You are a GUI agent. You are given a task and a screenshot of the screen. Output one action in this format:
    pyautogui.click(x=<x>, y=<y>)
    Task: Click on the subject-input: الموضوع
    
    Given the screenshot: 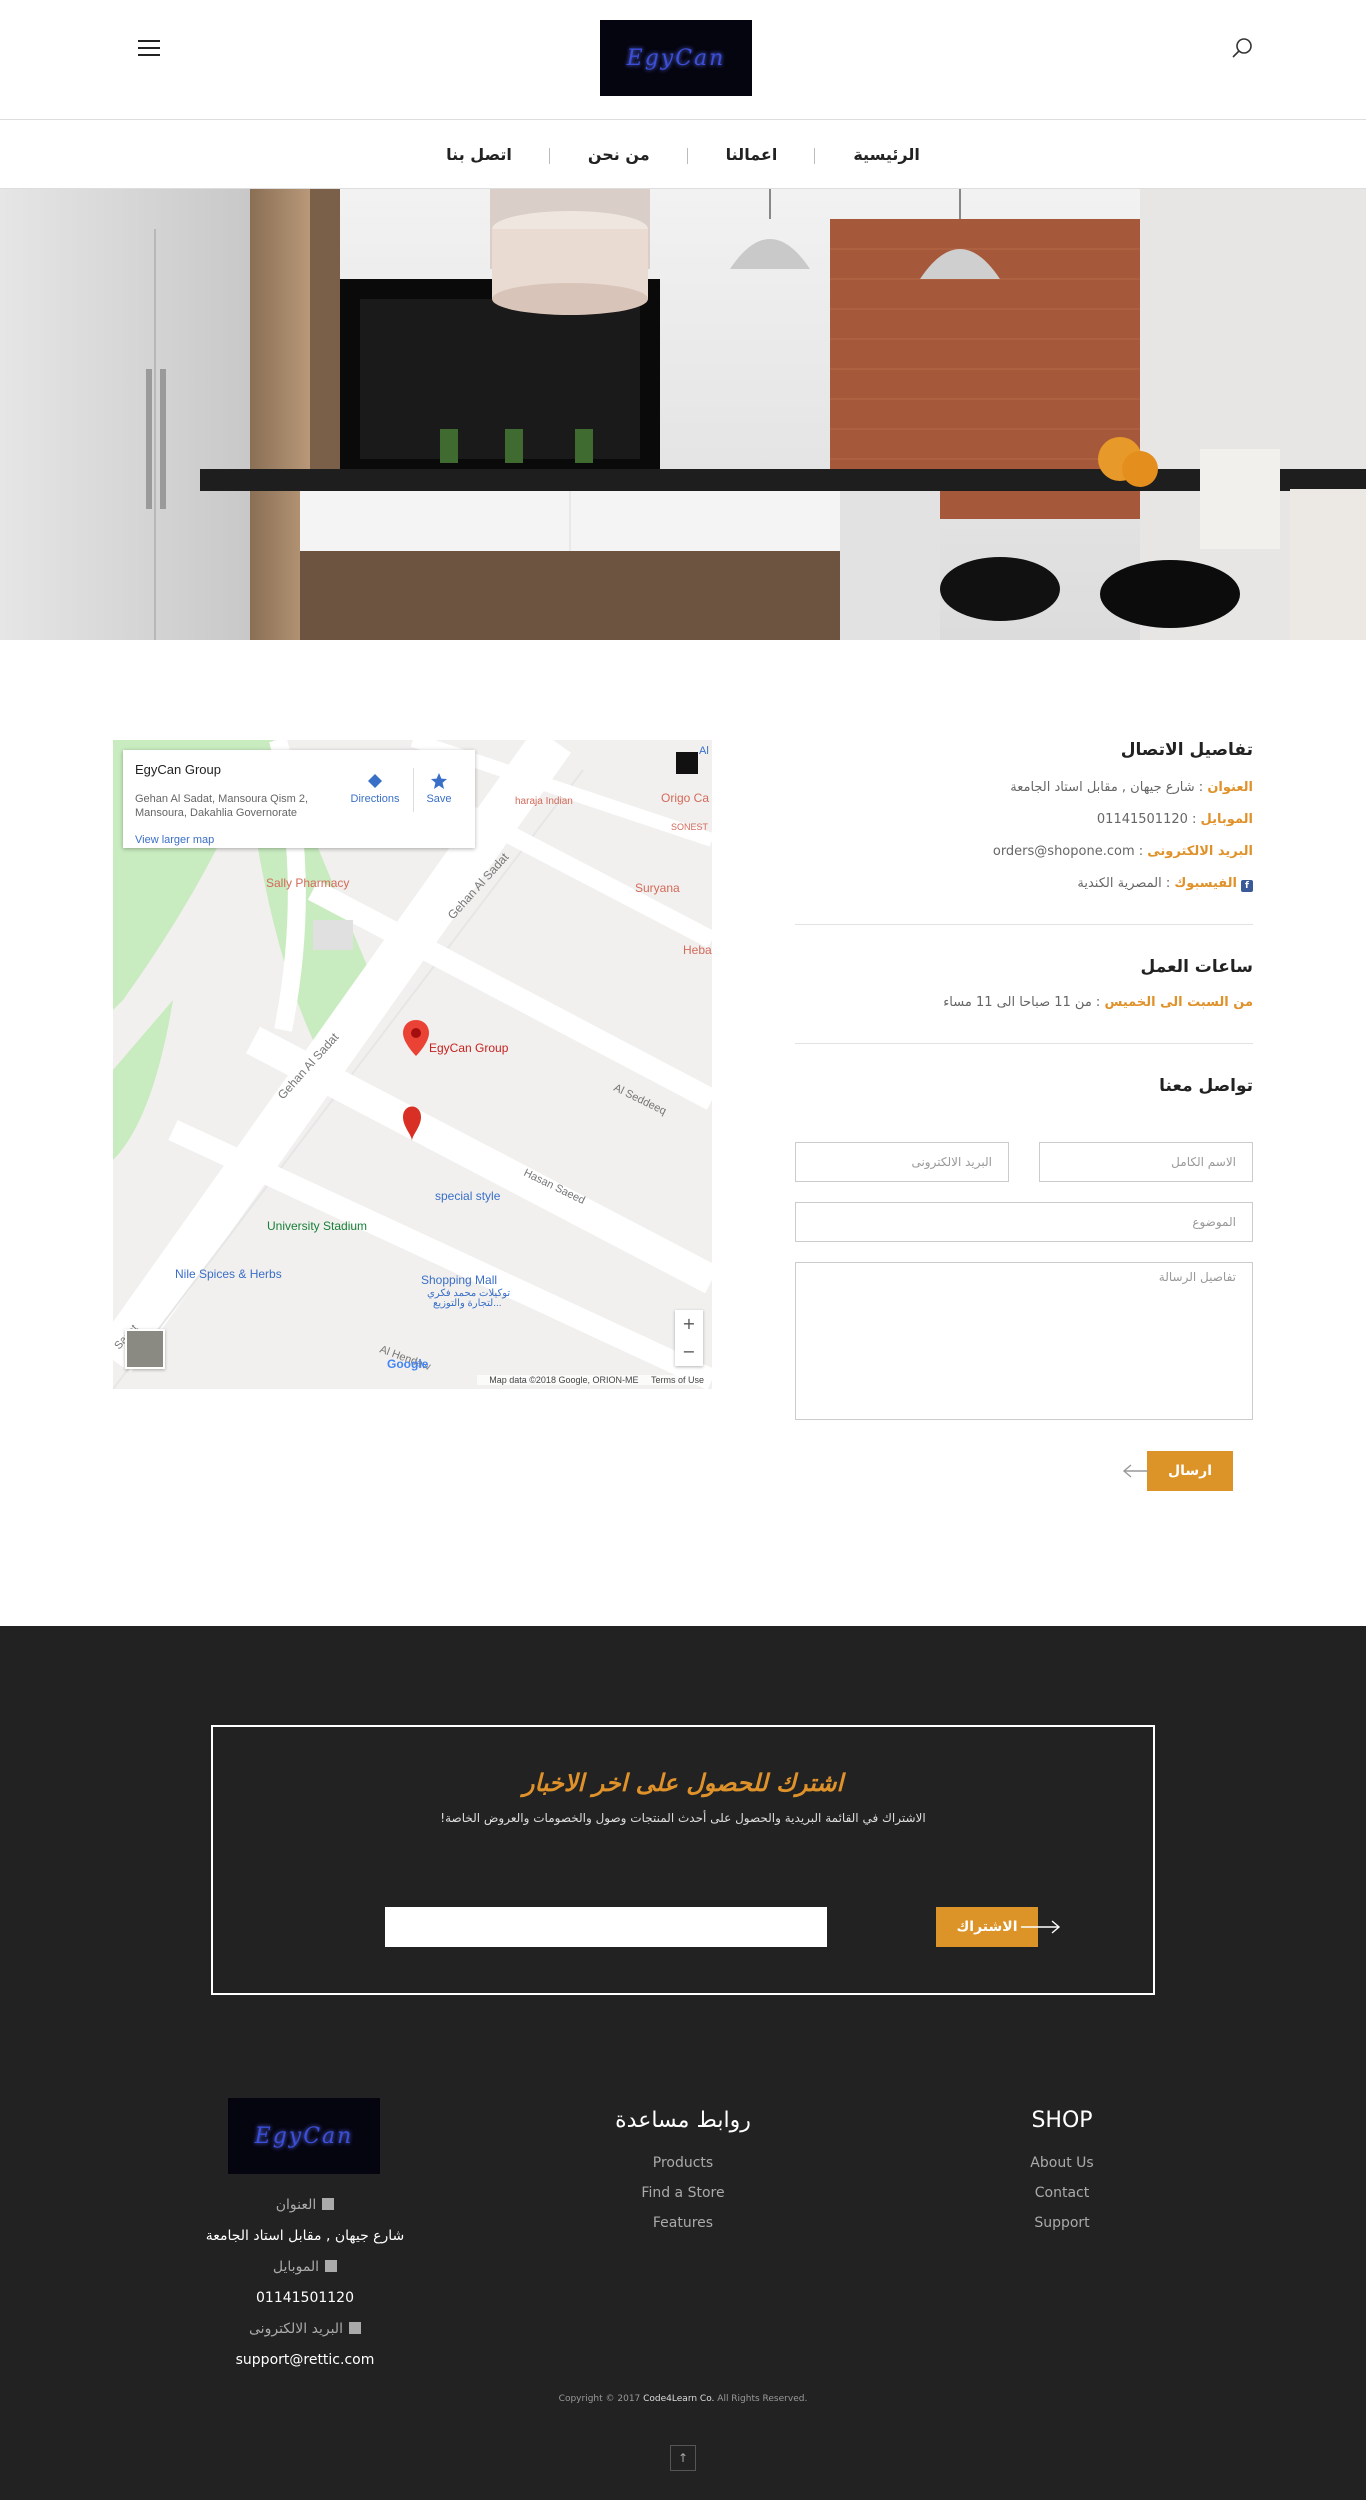 What is the action you would take?
    pyautogui.click(x=1024, y=1222)
    